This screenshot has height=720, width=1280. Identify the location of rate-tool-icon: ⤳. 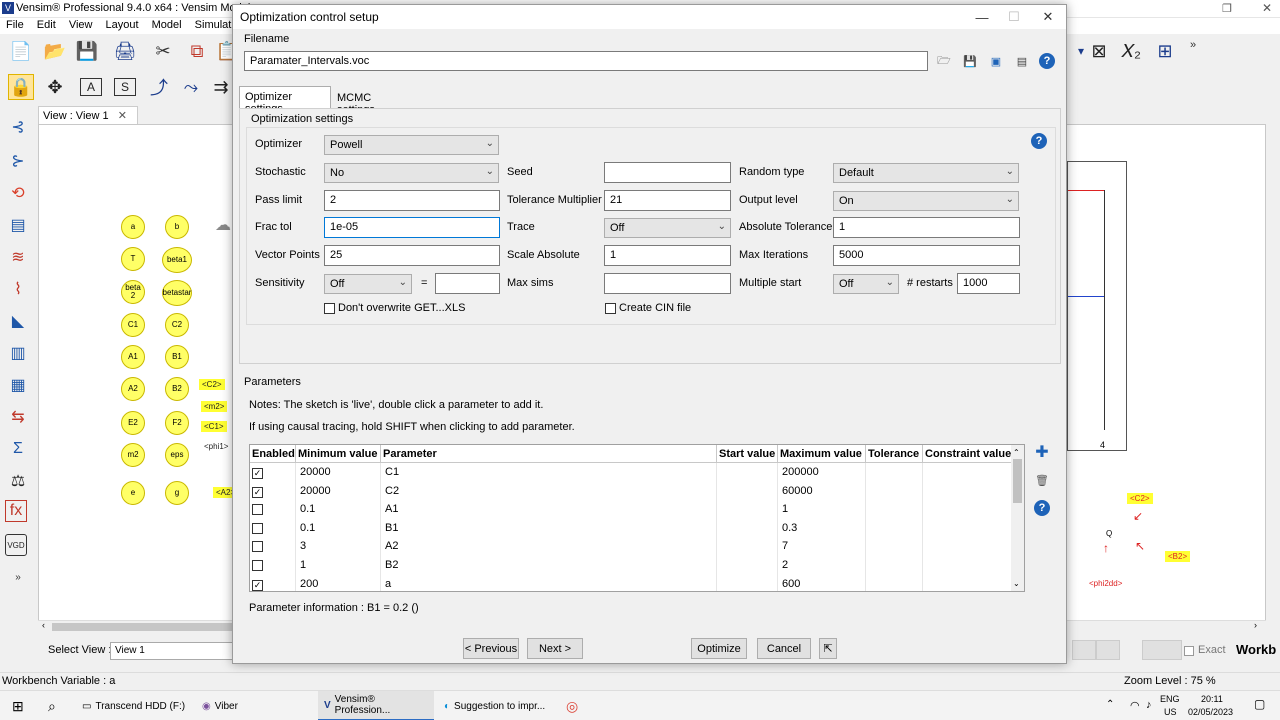
(191, 87).